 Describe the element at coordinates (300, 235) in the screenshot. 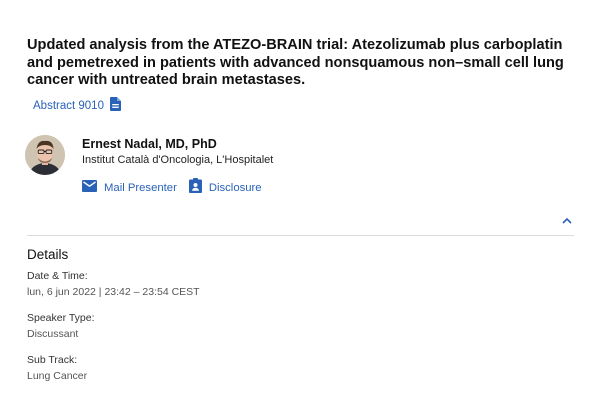

I see `section-divider` at that location.